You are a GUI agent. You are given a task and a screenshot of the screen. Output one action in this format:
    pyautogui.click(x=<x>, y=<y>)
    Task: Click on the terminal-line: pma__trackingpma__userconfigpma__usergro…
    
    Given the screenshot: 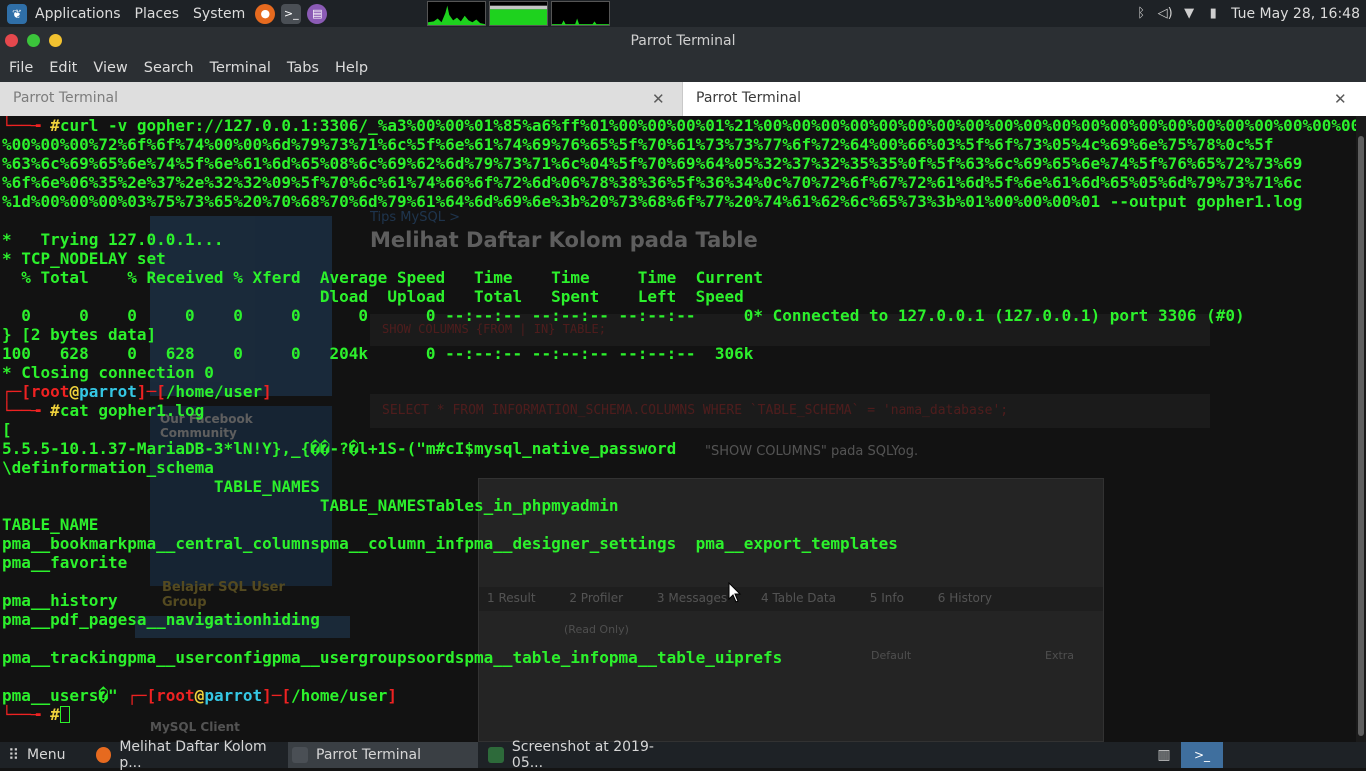 What is the action you would take?
    pyautogui.click(x=392, y=657)
    